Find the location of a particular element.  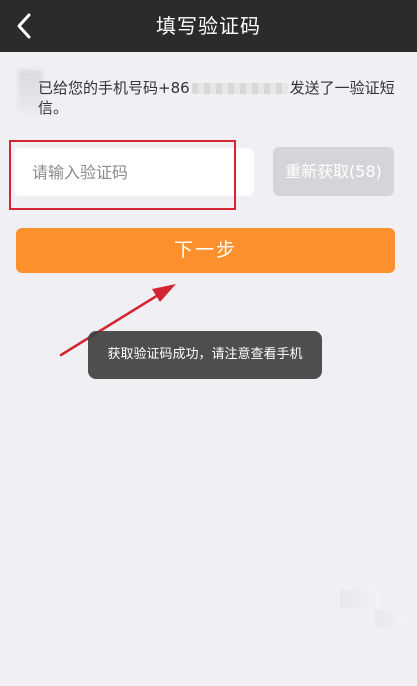

resend-code-button: 重新获取(58) is located at coordinates (333, 171).